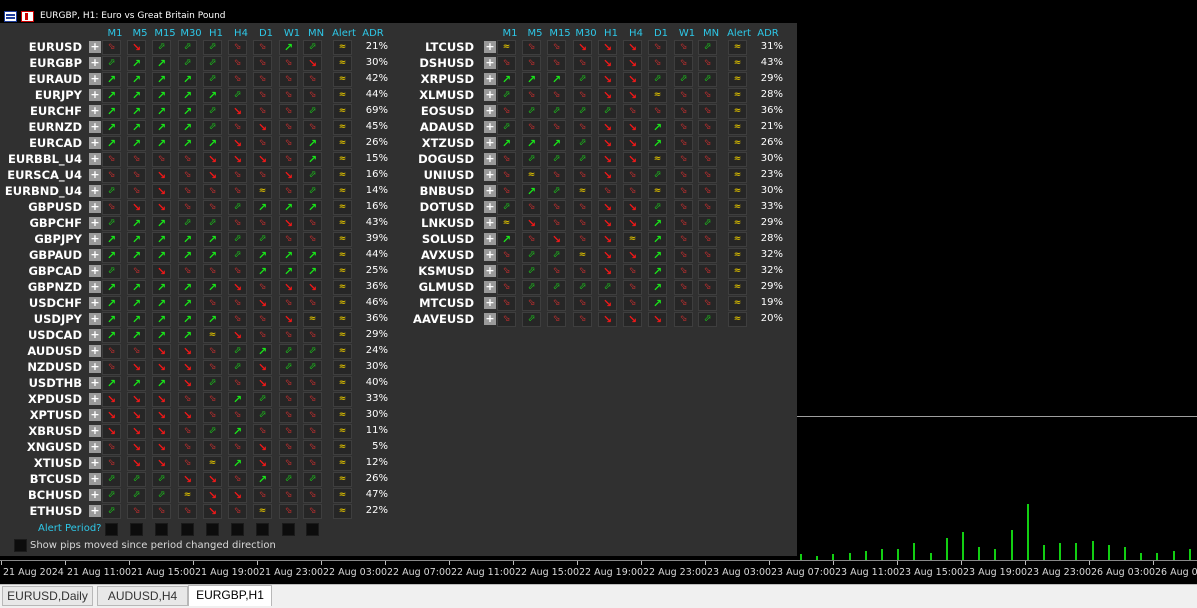  What do you see at coordinates (42, 79) in the screenshot?
I see `symbol-label: EURAUD` at bounding box center [42, 79].